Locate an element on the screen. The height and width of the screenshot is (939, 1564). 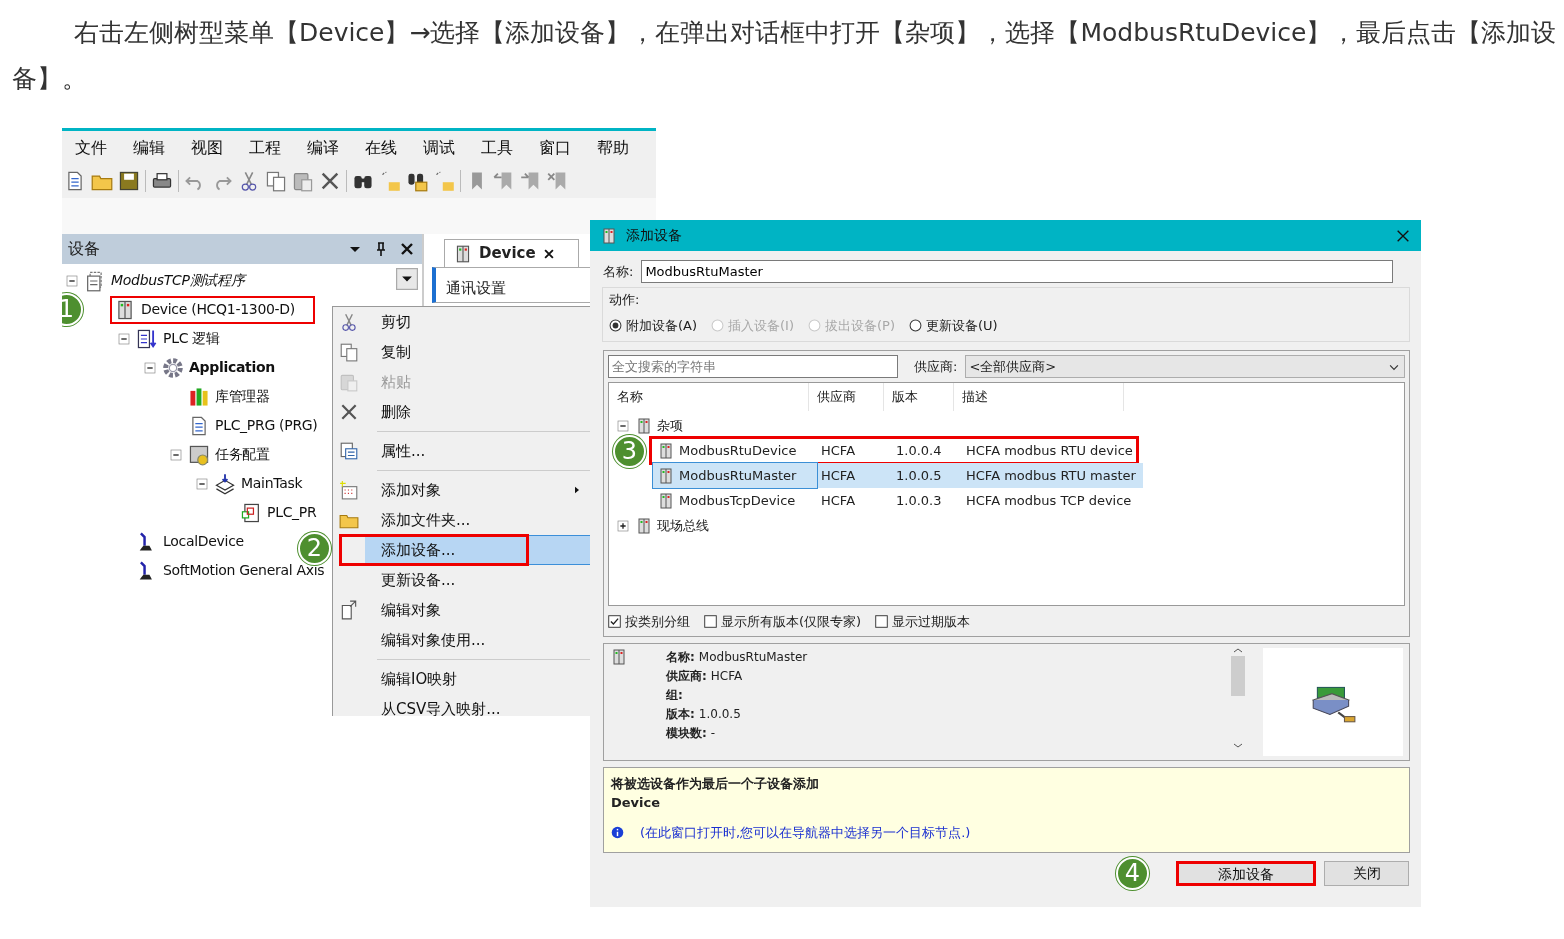
tree-item: 库管理器 is located at coordinates (242, 396).